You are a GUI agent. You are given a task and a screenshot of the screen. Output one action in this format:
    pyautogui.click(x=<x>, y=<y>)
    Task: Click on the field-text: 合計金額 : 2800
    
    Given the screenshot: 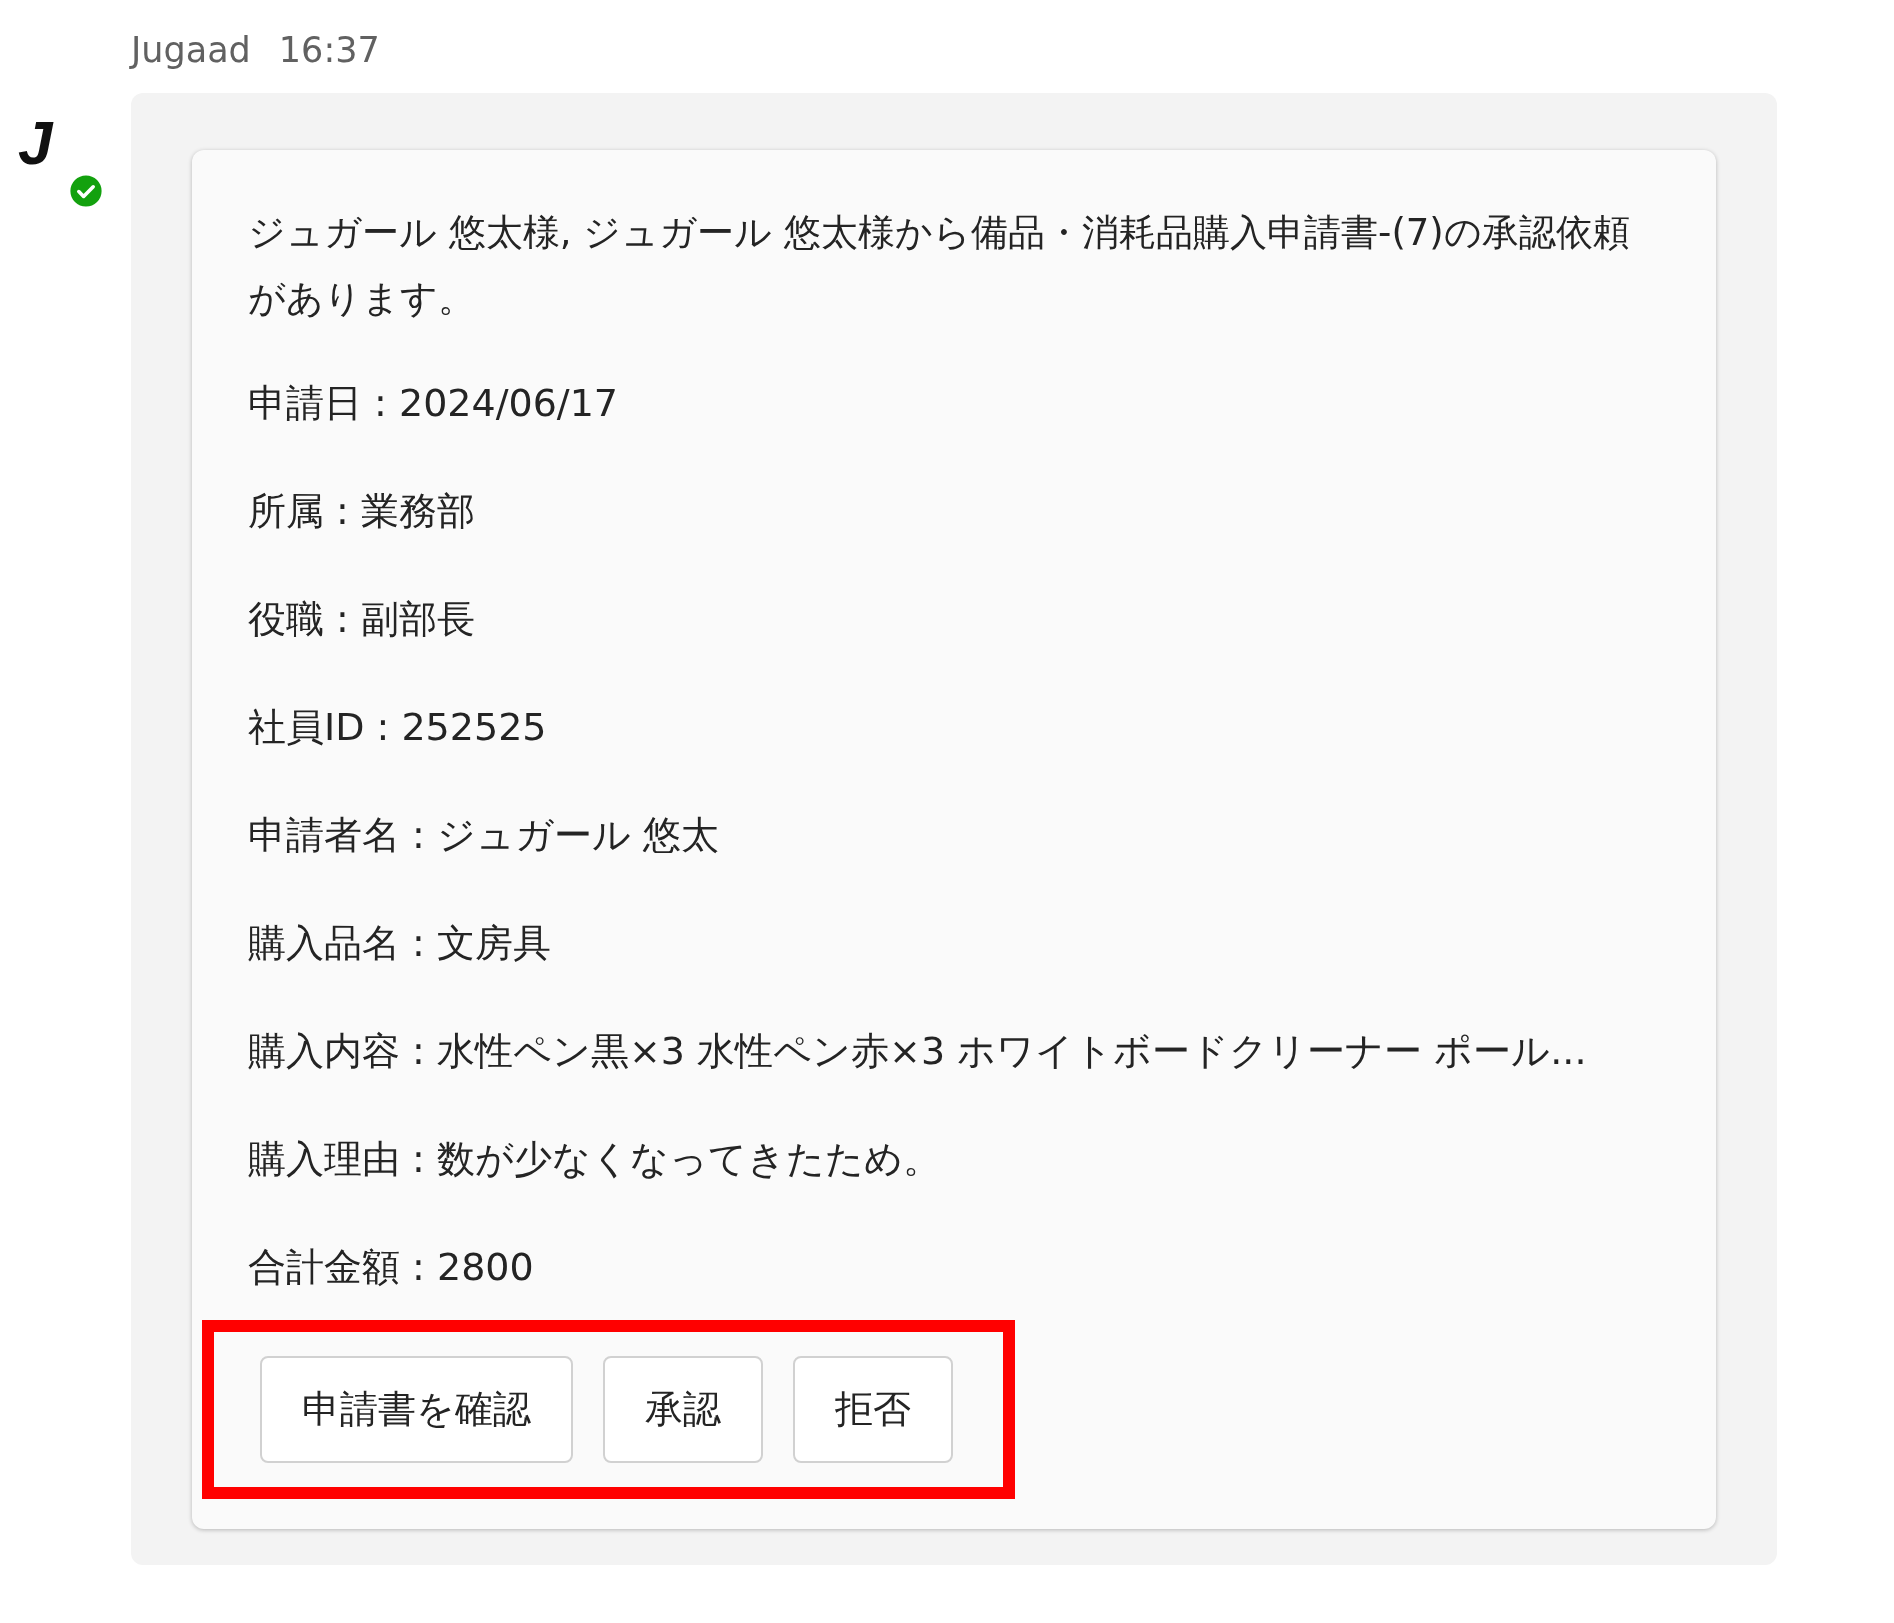 What is the action you would take?
    pyautogui.click(x=391, y=1267)
    